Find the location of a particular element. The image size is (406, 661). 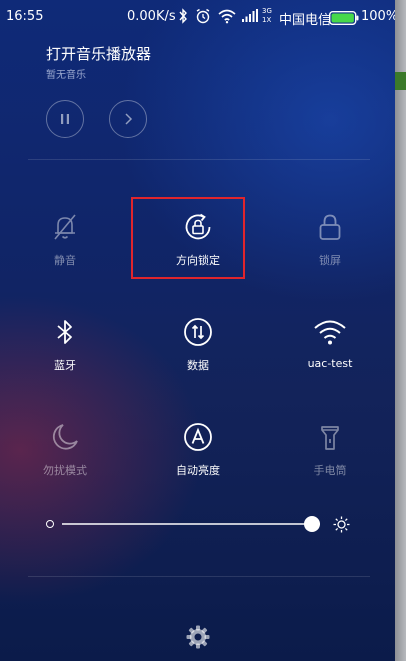

highlight-box is located at coordinates (188, 238).